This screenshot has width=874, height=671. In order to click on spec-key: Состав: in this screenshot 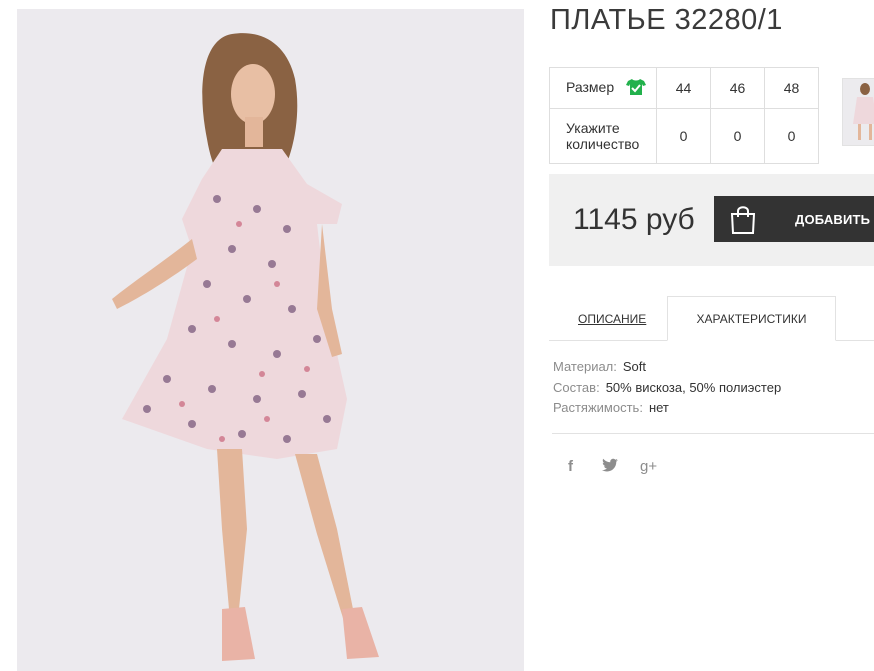, I will do `click(576, 387)`.